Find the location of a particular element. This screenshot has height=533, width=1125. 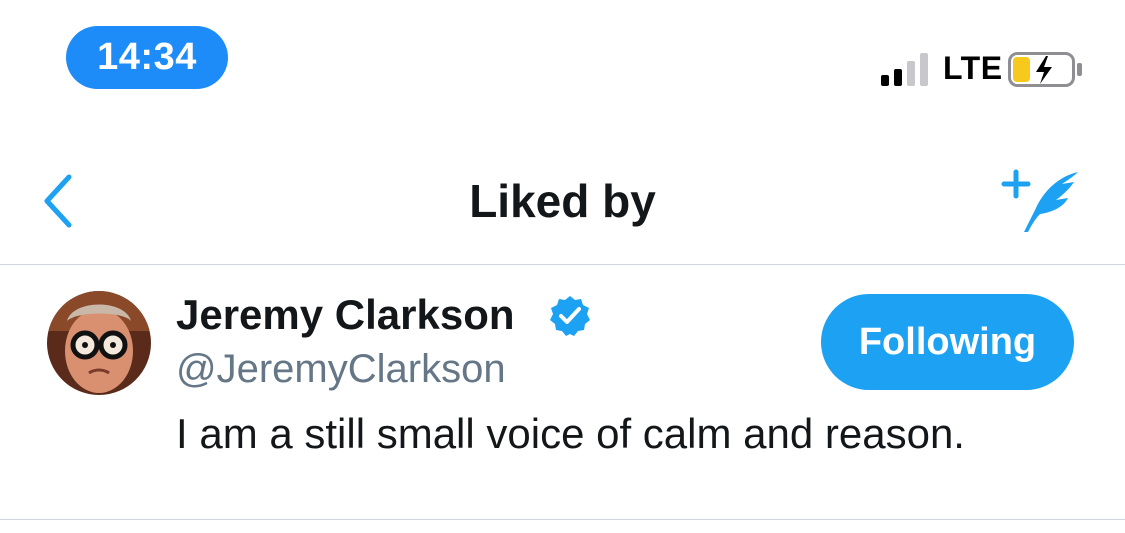

row-divider is located at coordinates (562, 519).